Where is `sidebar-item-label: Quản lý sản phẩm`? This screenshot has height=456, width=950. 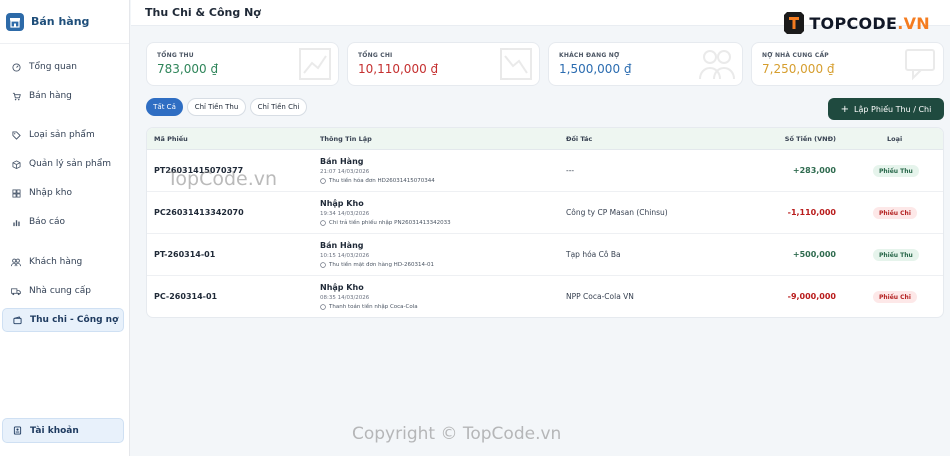
sidebar-item-label: Quản lý sản phẩm is located at coordinates (70, 164).